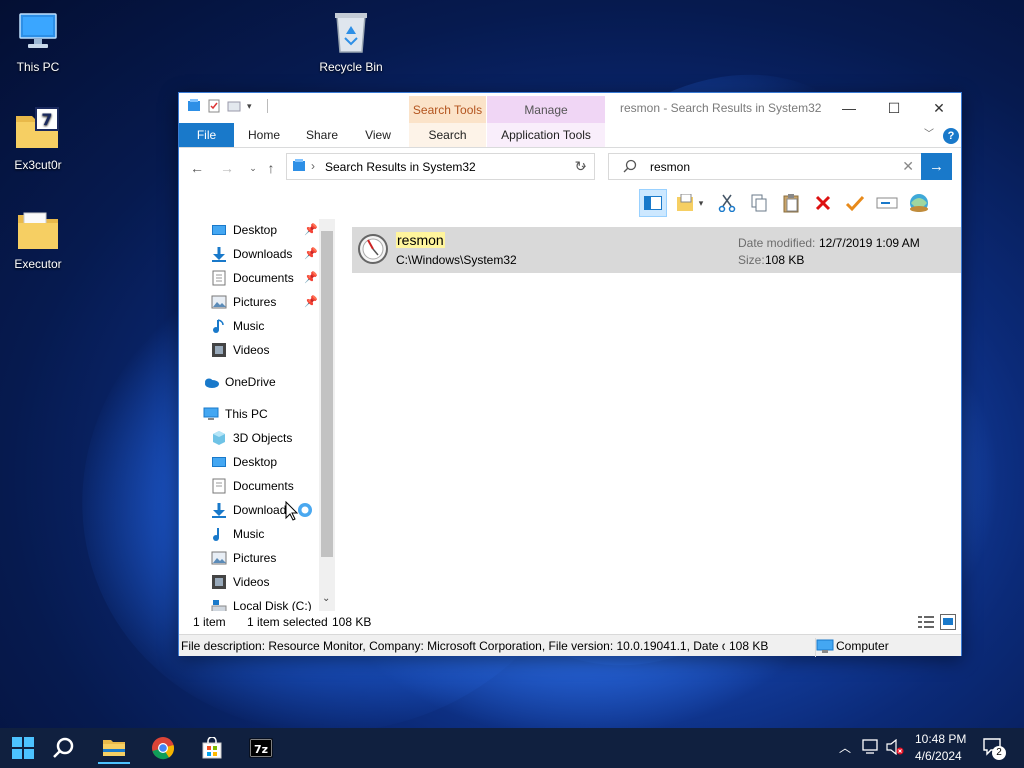 The width and height of the screenshot is (1024, 768). I want to click on refresh-button: ↻, so click(581, 166).